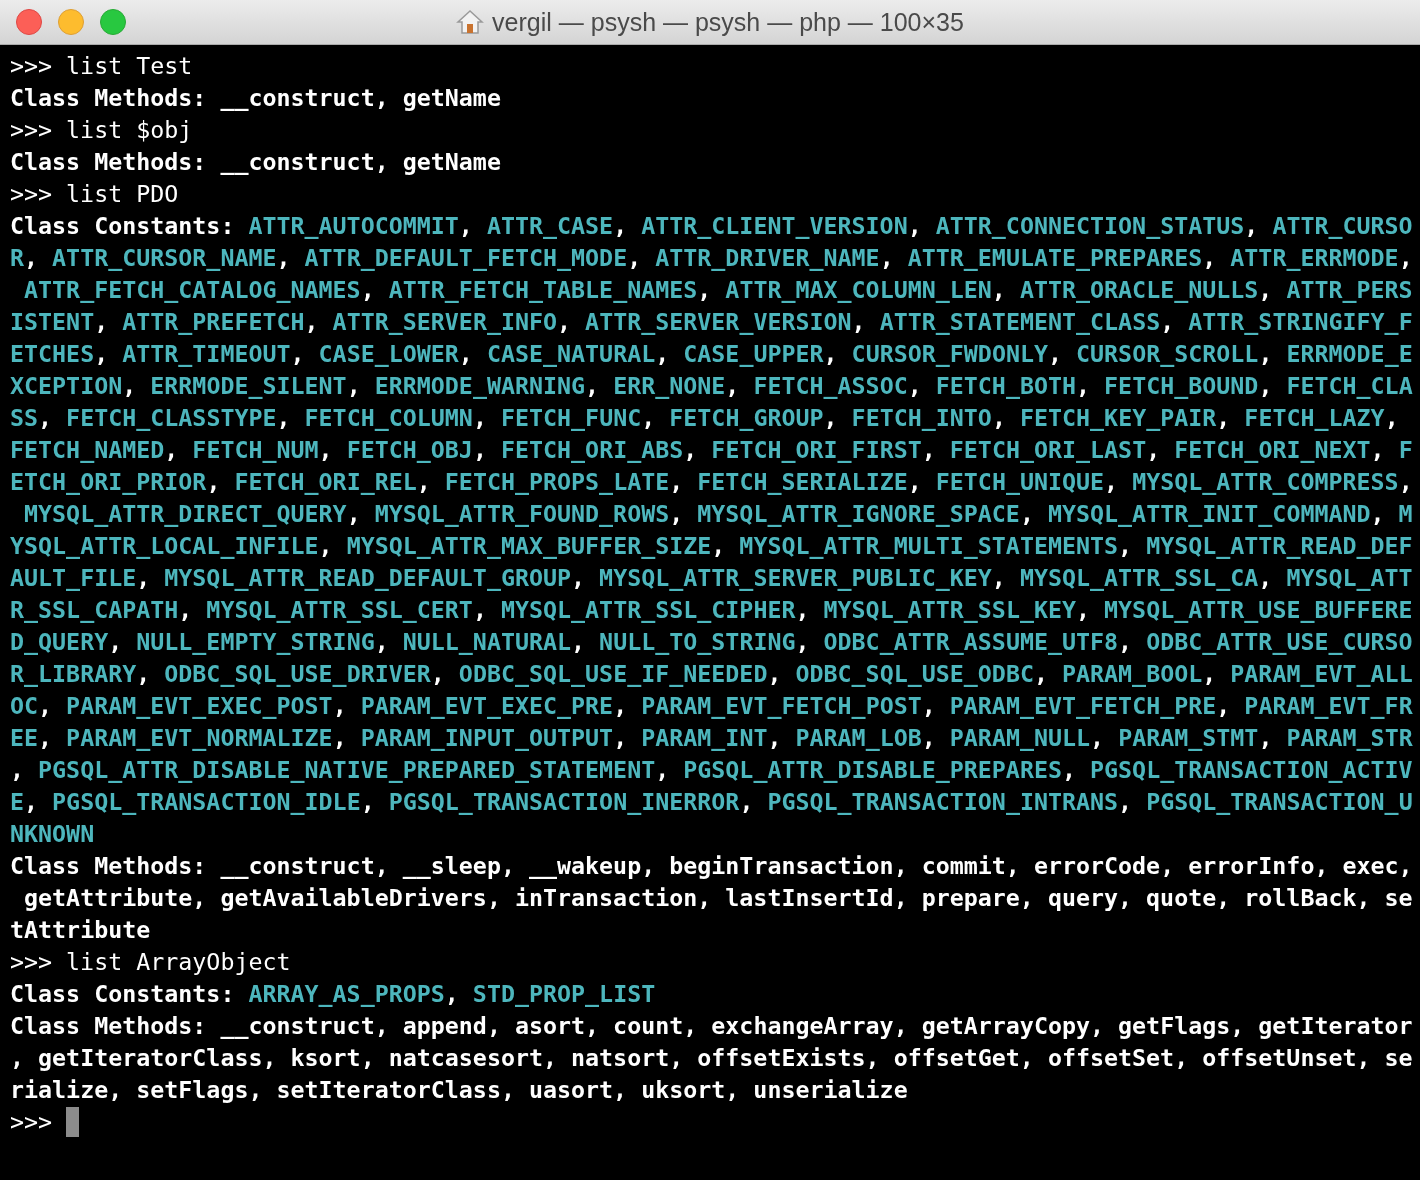 This screenshot has width=1420, height=1180. What do you see at coordinates (94, 194) in the screenshot?
I see `command-line: >>> list PDO` at bounding box center [94, 194].